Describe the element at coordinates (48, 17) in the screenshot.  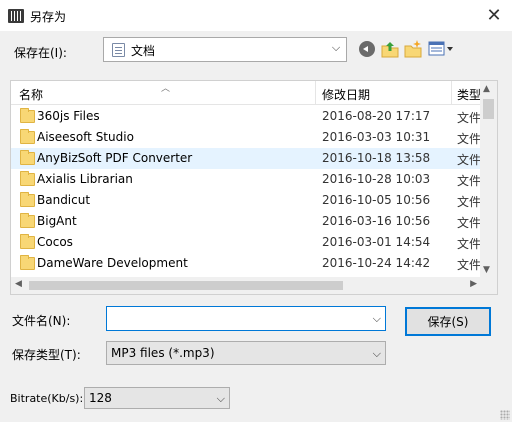
I see `window-title: 另存为` at that location.